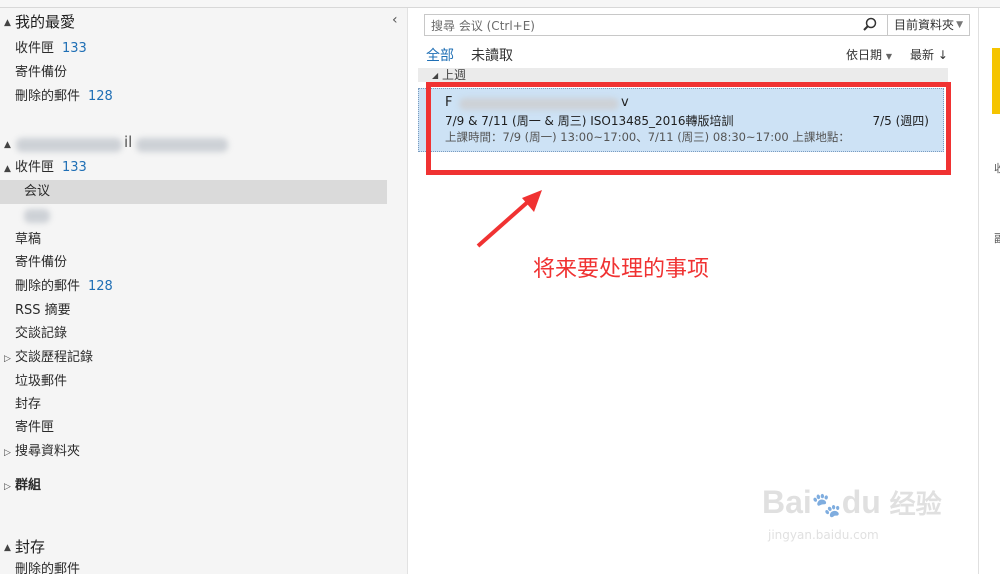 The image size is (1000, 574). I want to click on favorite-sent: 寄件備份, so click(193, 73).